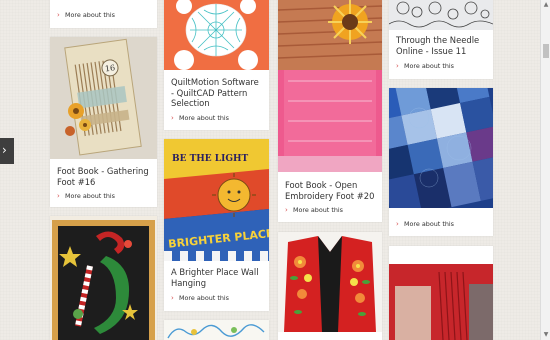  Describe the element at coordinates (441, 15) in the screenshot. I see `through-the-needle-image` at that location.